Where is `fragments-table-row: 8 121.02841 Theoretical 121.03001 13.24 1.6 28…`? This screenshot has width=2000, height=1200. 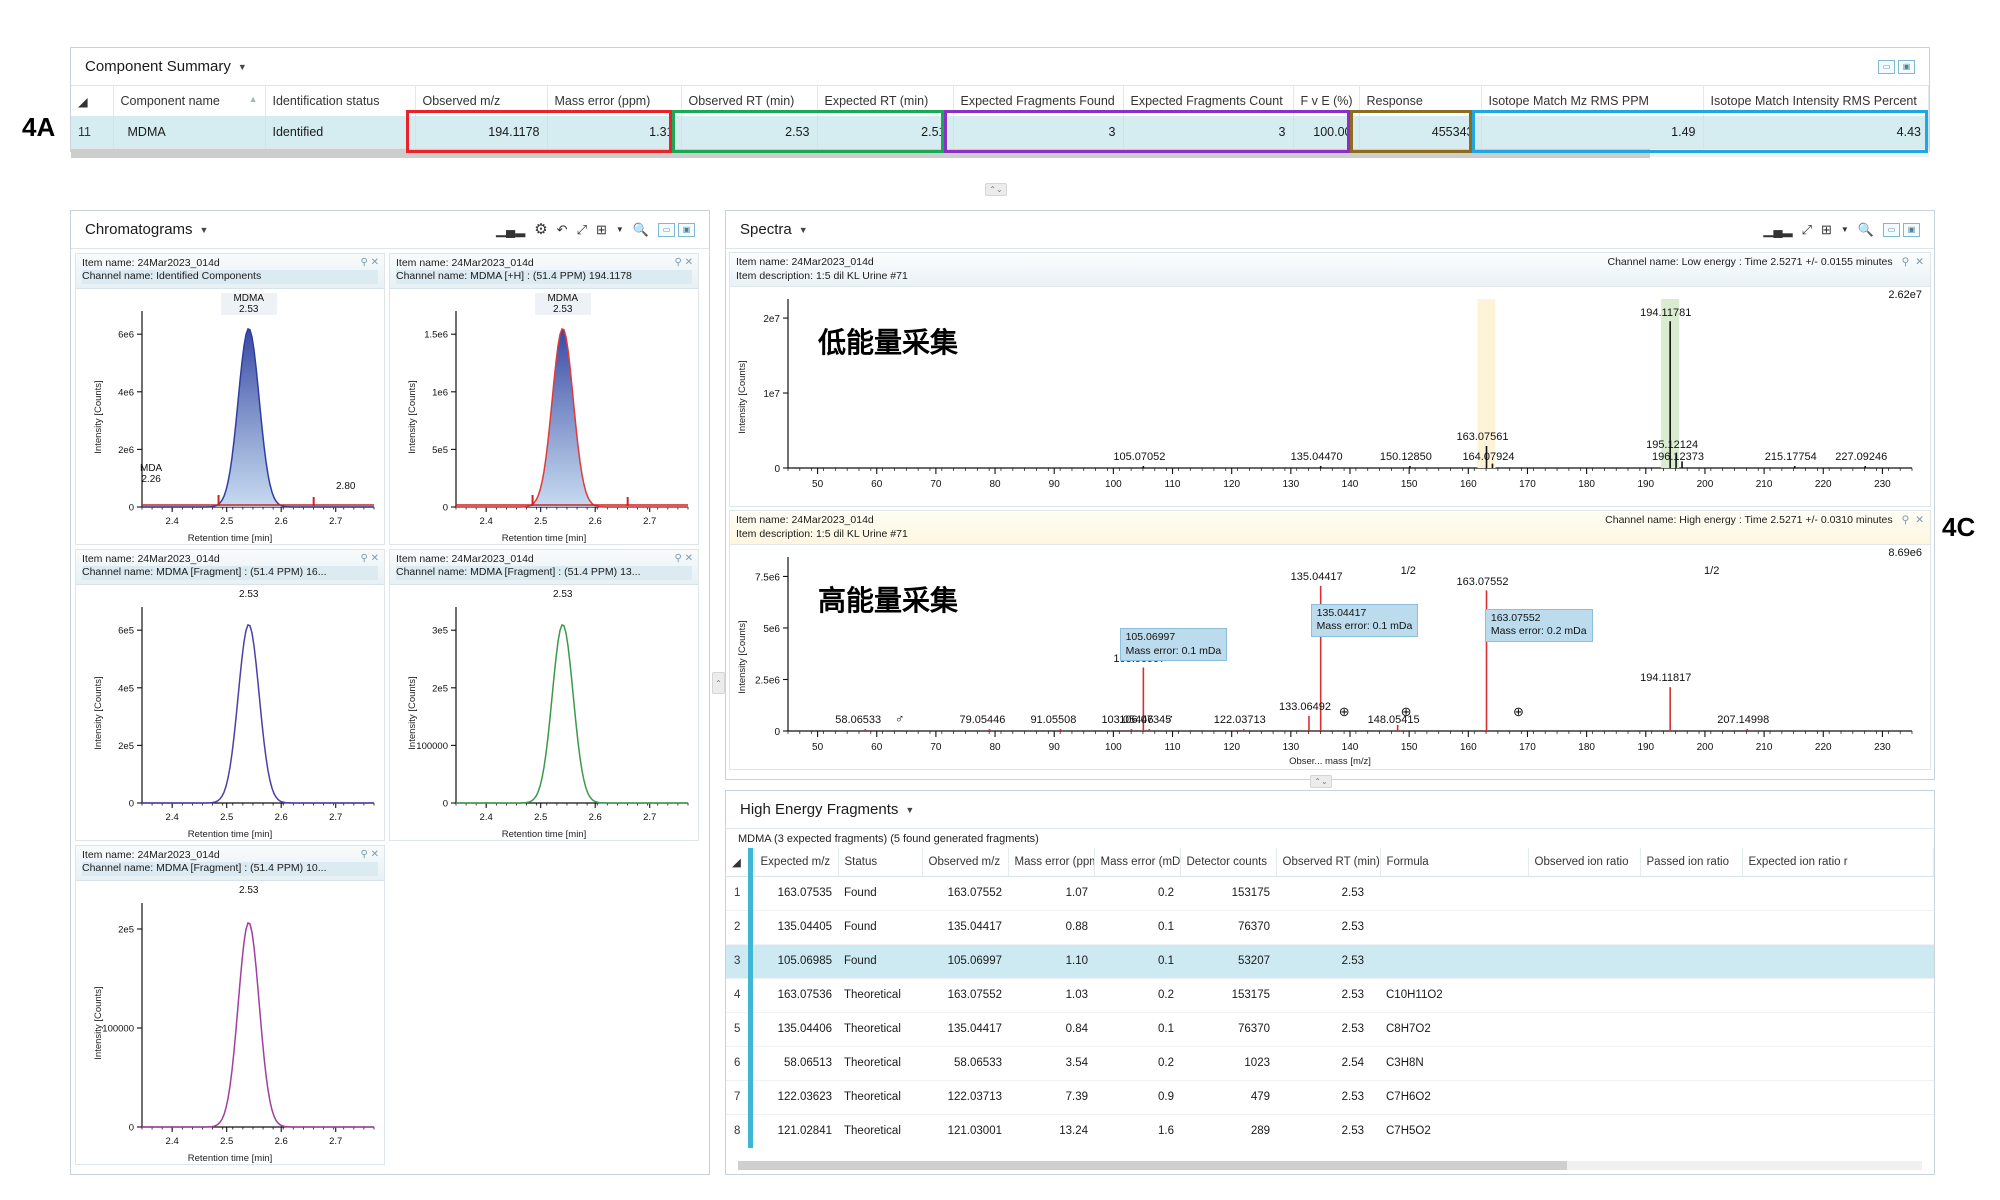 fragments-table-row: 8 121.02841 Theoretical 121.03001 13.24 1.6 28… is located at coordinates (1330, 1131).